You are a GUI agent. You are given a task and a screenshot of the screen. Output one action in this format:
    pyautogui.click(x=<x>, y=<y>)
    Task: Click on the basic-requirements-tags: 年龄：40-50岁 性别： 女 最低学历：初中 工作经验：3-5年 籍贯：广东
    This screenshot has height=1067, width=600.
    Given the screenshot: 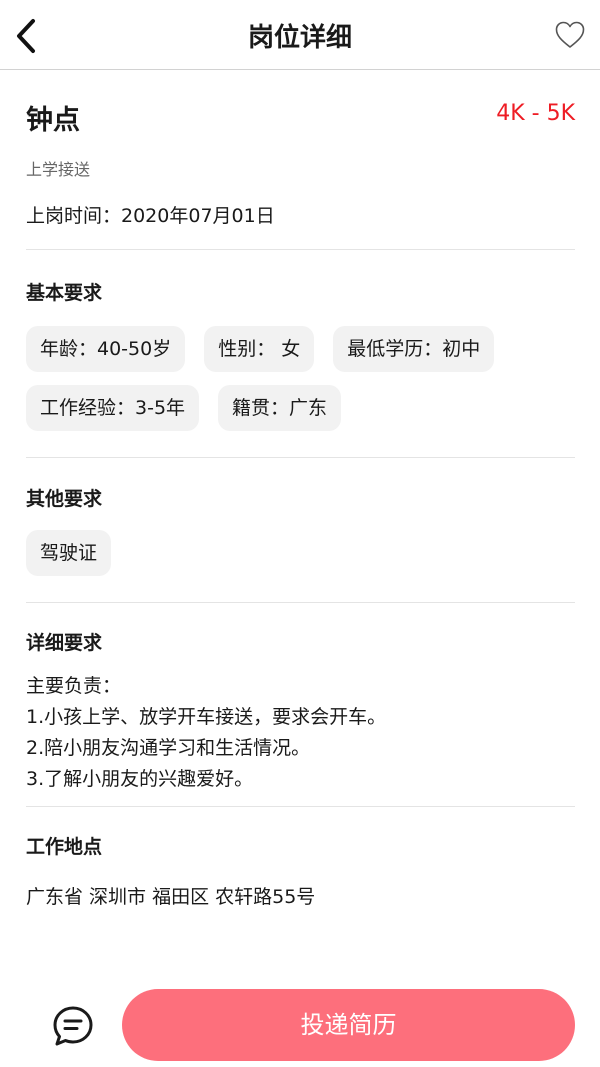 What is the action you would take?
    pyautogui.click(x=300, y=385)
    